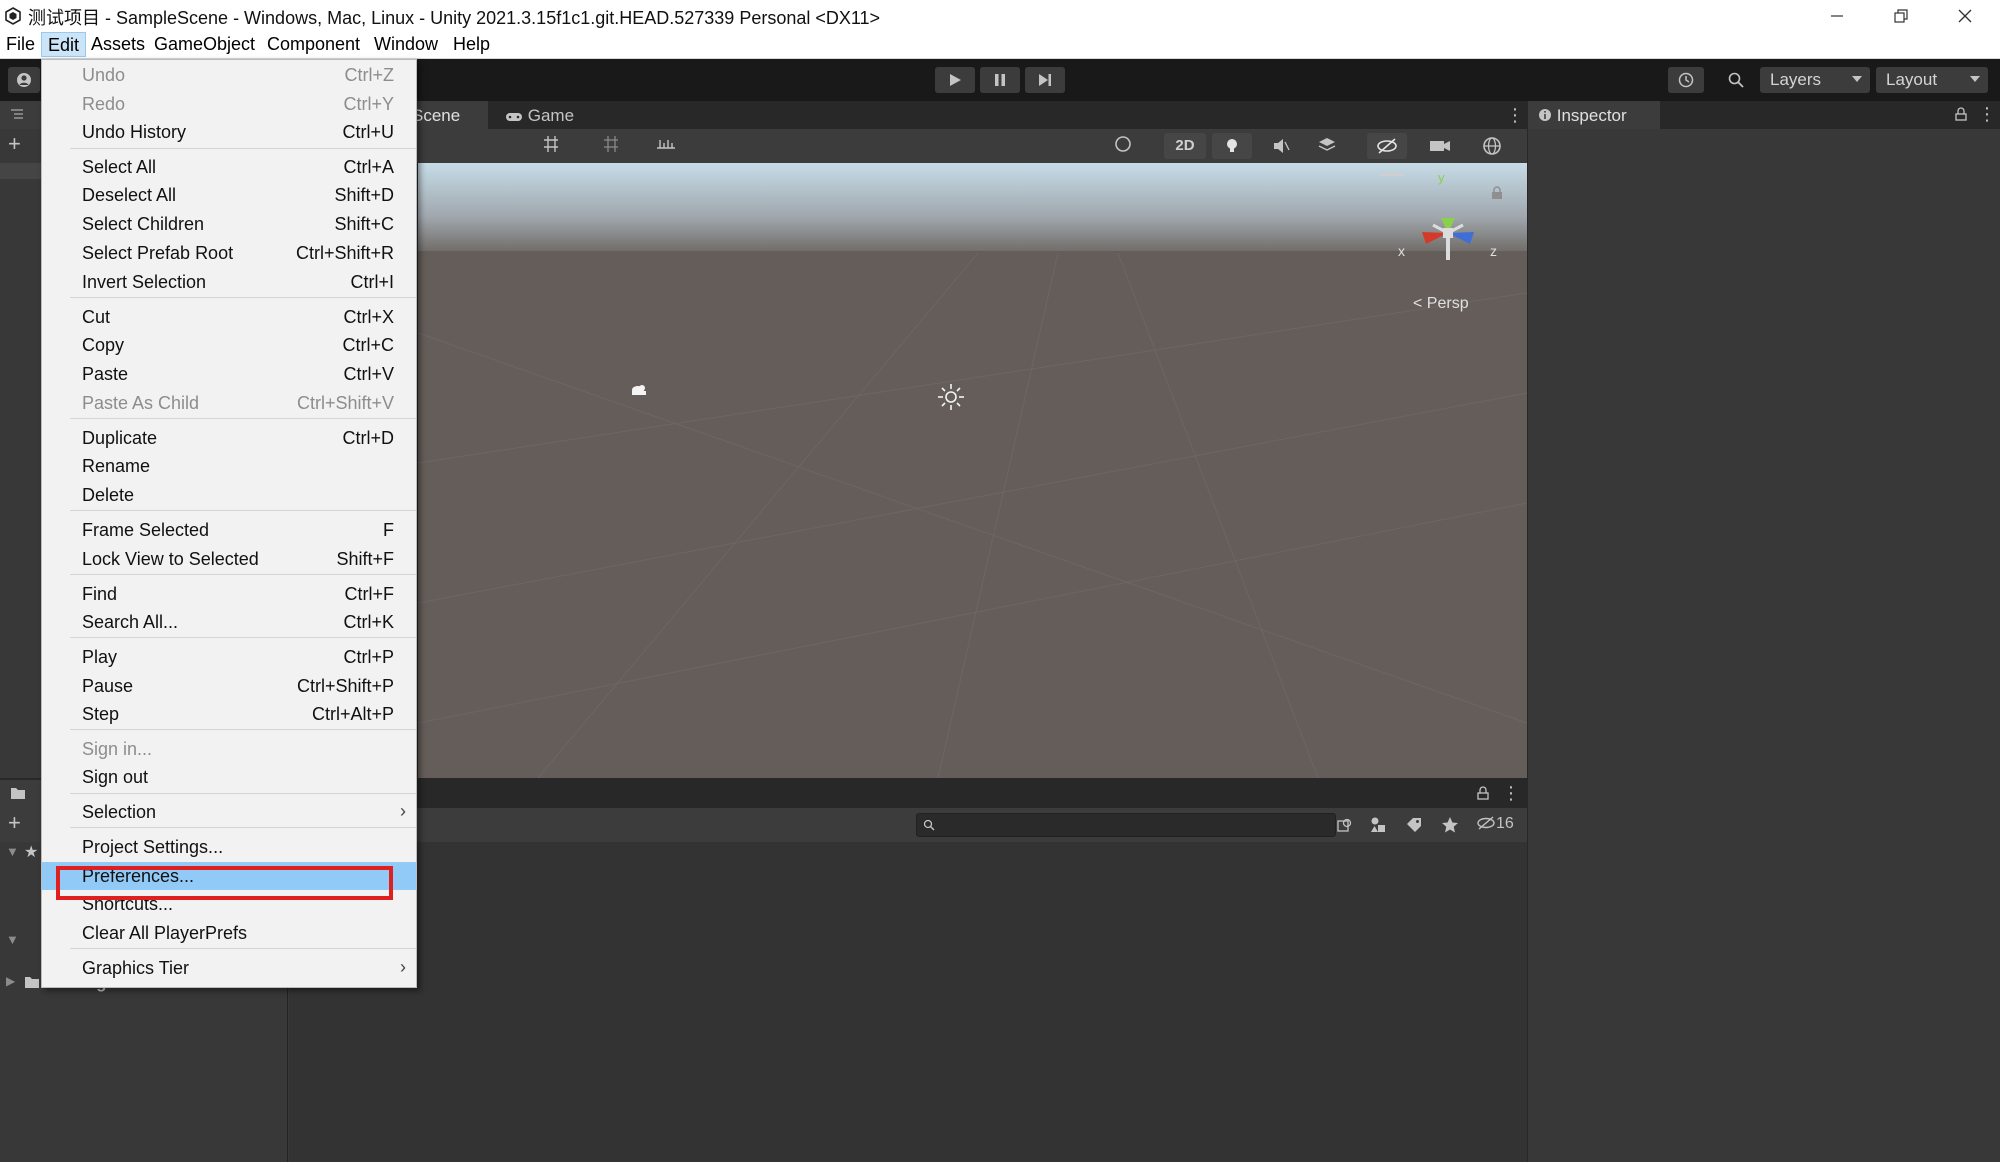 Image resolution: width=2000 pixels, height=1162 pixels. What do you see at coordinates (1280, 146) in the screenshot?
I see `audio-toggle` at bounding box center [1280, 146].